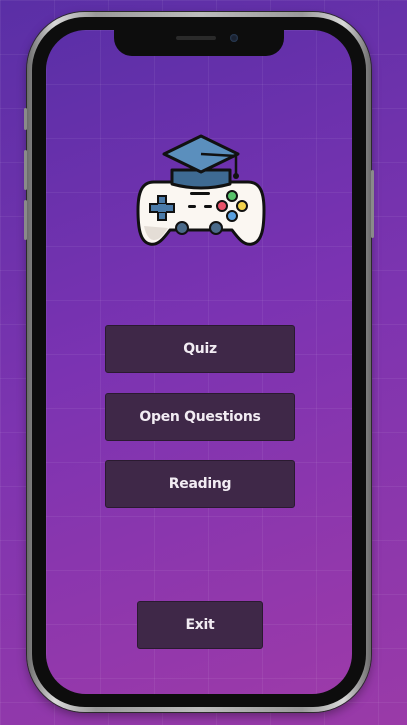  I want to click on power-button, so click(372, 204).